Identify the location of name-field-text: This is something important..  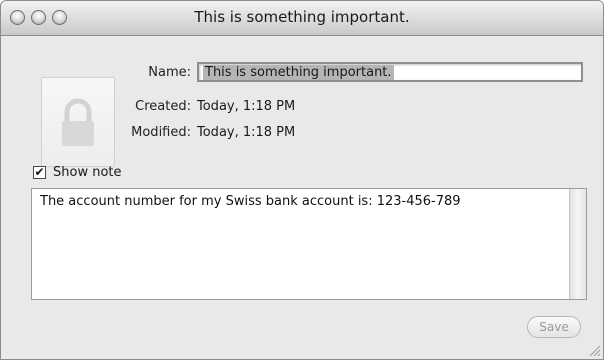
(298, 72).